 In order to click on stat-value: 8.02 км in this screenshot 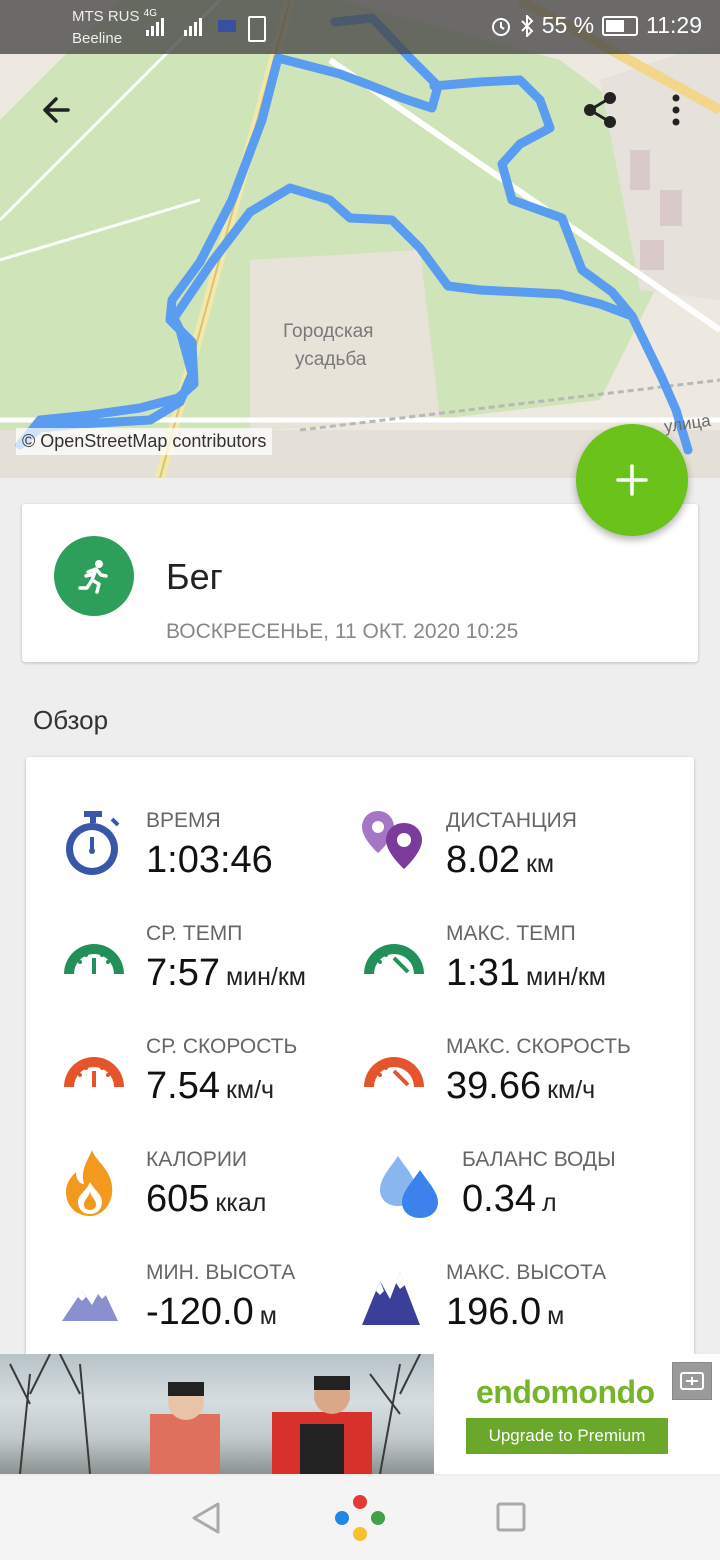, I will do `click(500, 860)`.